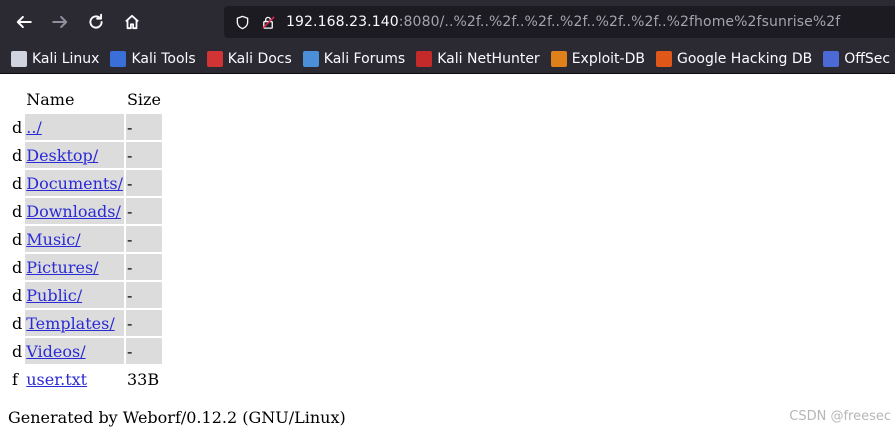 The image size is (895, 433). What do you see at coordinates (16, 99) in the screenshot?
I see `type-column-header` at bounding box center [16, 99].